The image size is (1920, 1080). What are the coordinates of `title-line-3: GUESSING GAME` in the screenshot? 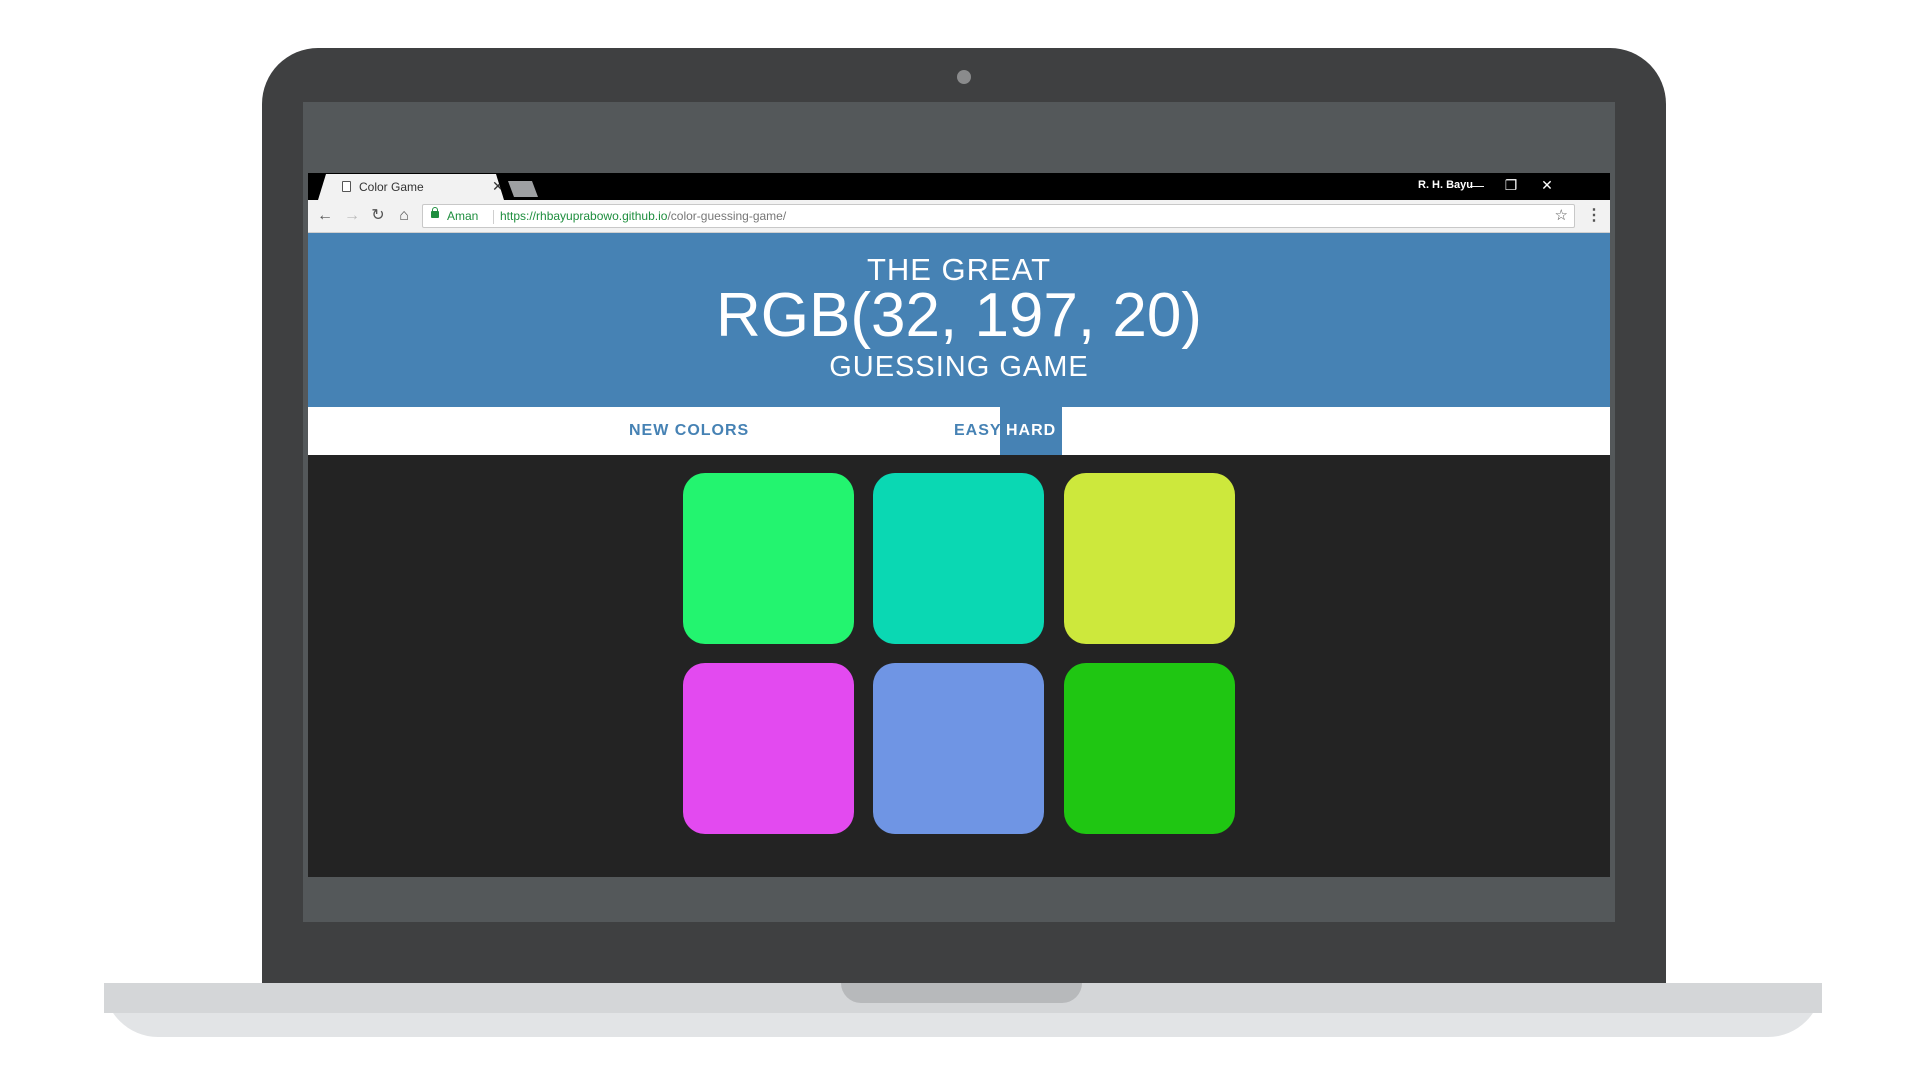 It's located at (959, 367).